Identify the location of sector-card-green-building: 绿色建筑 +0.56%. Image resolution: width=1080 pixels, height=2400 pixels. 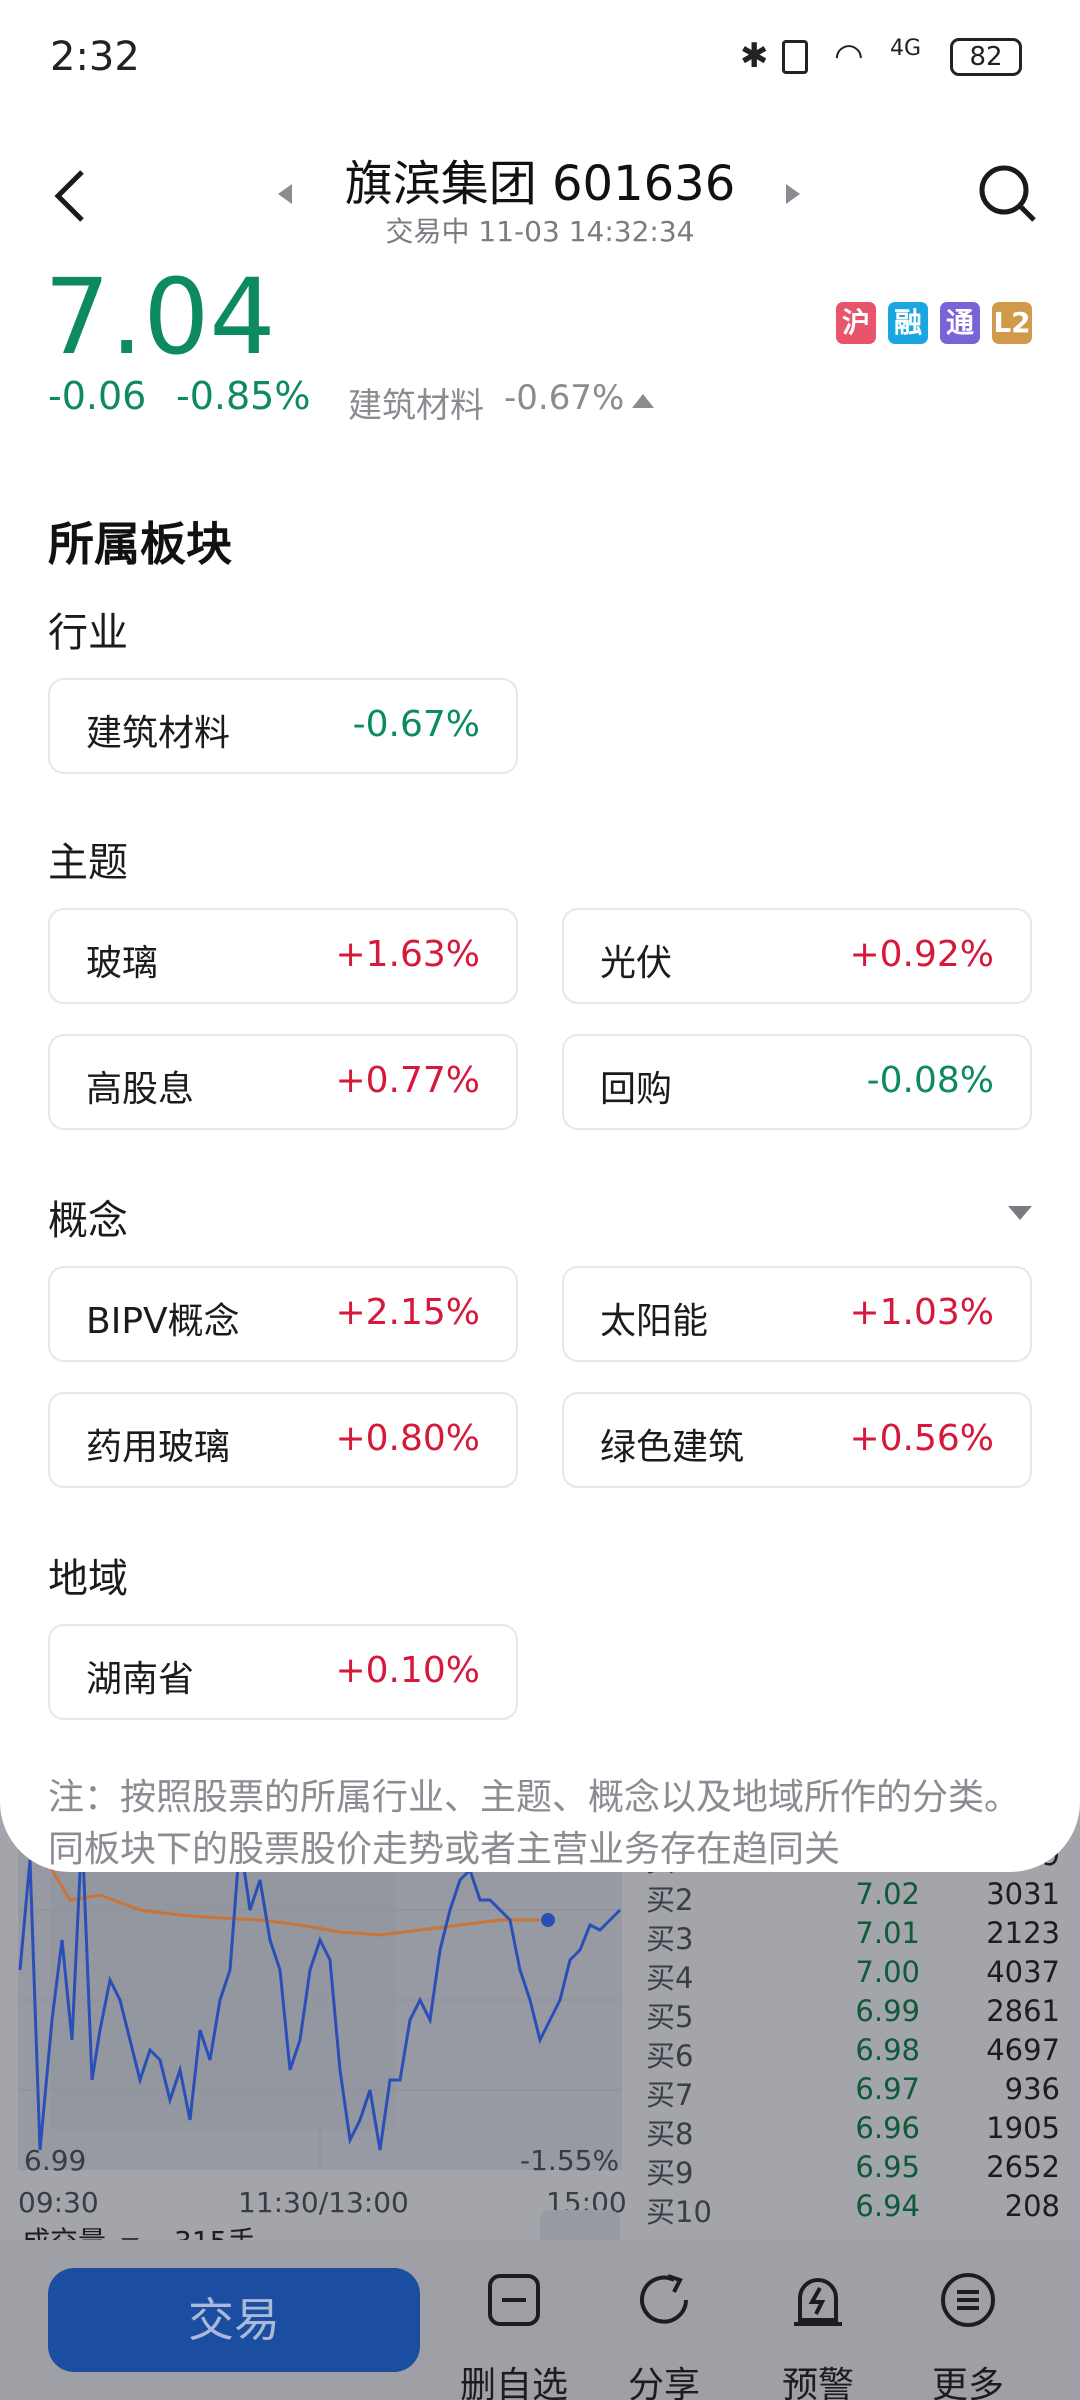
(797, 1440).